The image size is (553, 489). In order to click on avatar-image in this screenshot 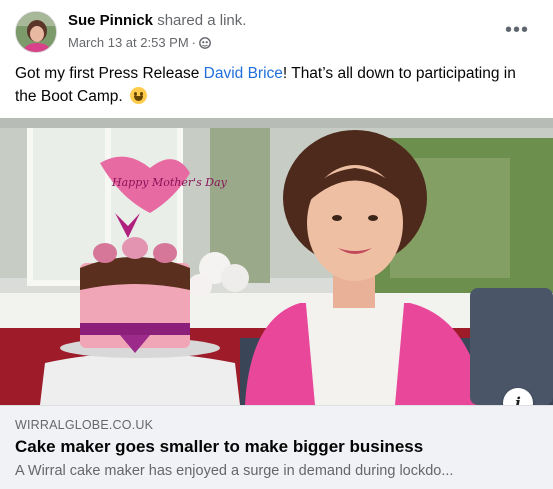, I will do `click(36, 32)`.